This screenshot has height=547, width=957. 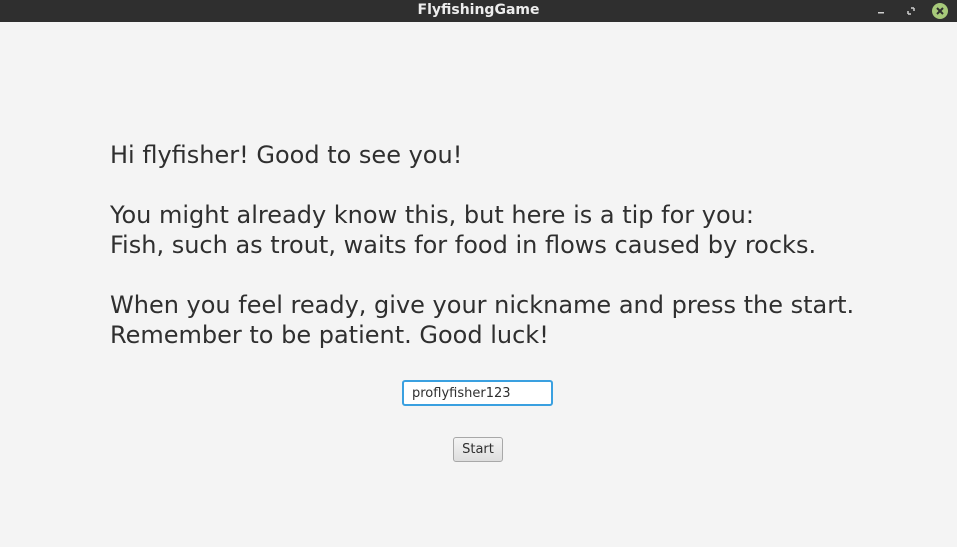 I want to click on start-button: Start, so click(x=478, y=449).